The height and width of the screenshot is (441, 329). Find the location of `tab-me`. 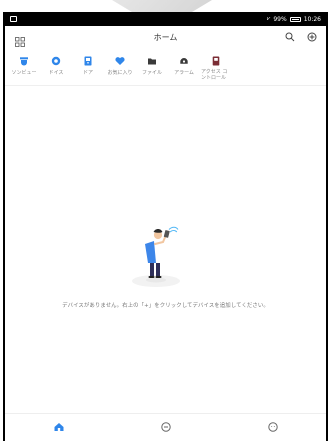

tab-me is located at coordinates (272, 427).